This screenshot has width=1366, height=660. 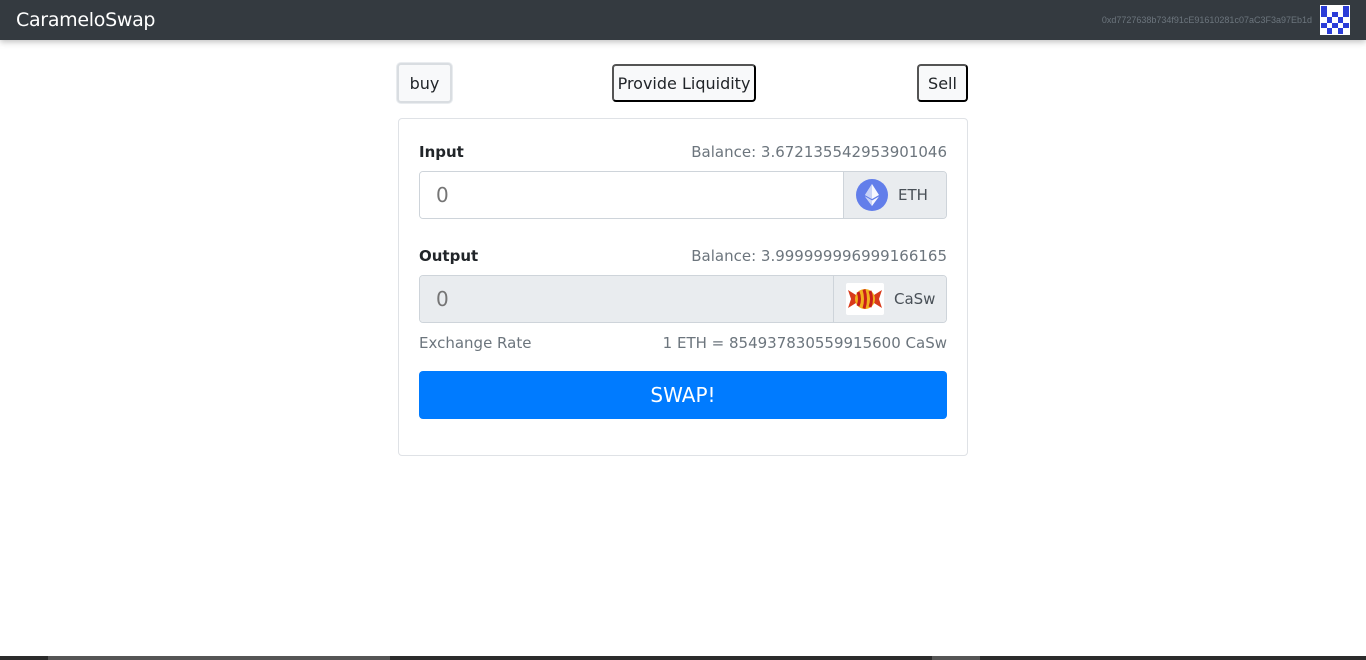 What do you see at coordinates (1335, 20) in the screenshot?
I see `identicon-avatar` at bounding box center [1335, 20].